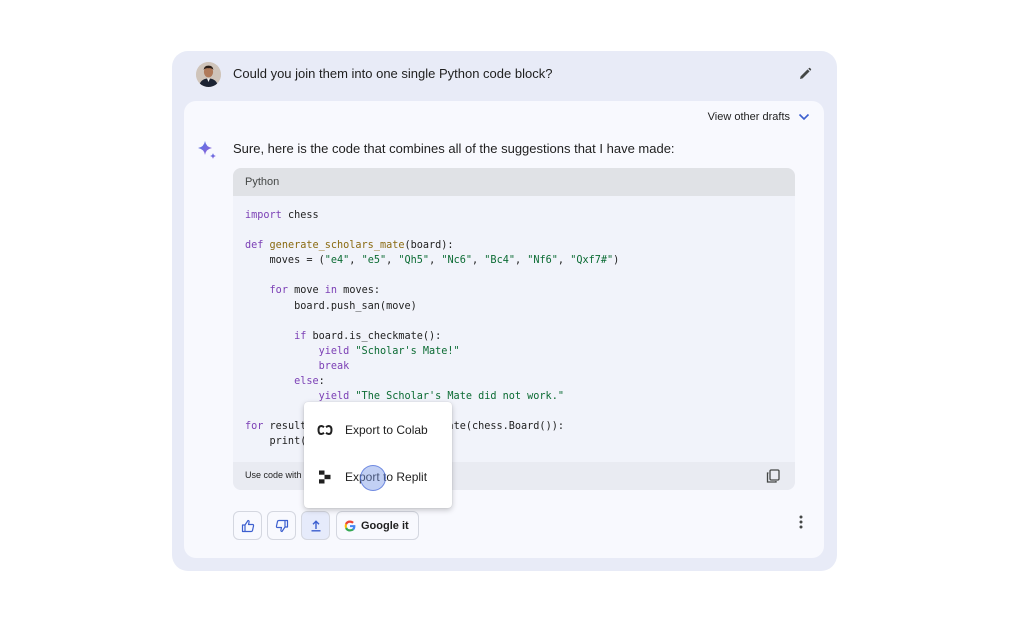 The width and height of the screenshot is (1024, 634). Describe the element at coordinates (378, 455) in the screenshot. I see `export-menu: Export to Colab Export to Replit` at that location.